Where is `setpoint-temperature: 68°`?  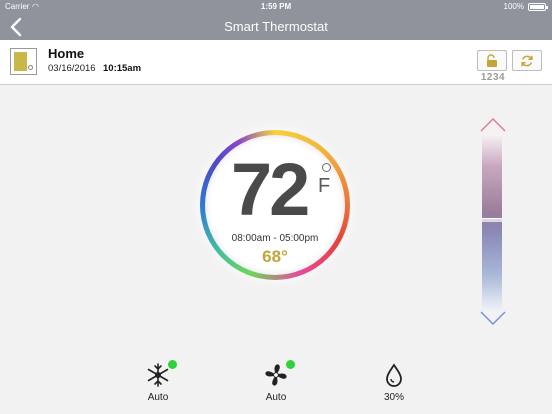
setpoint-temperature: 68° is located at coordinates (275, 256).